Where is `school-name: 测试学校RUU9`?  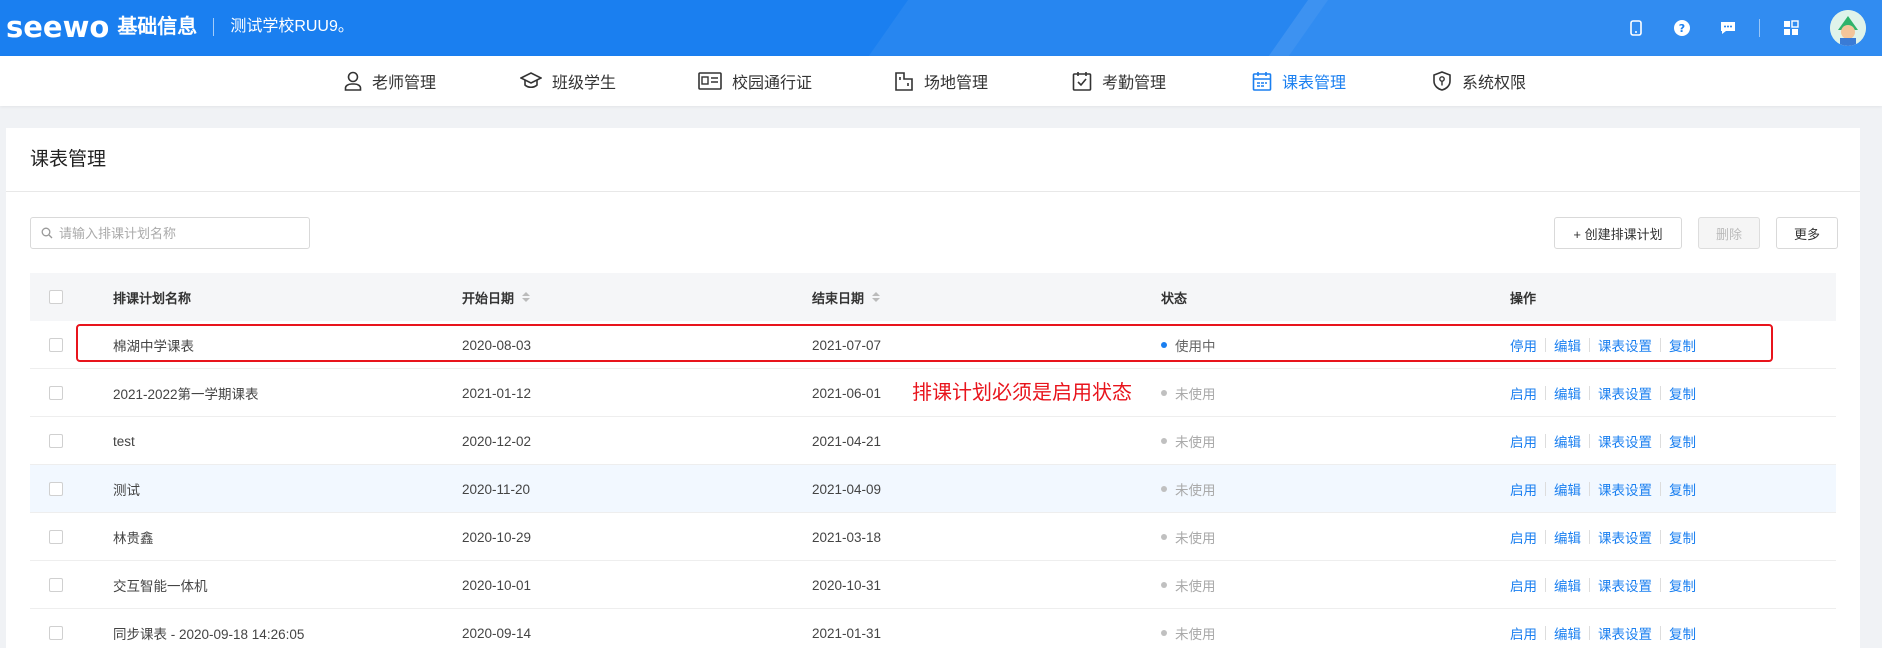 school-name: 测试学校RUU9 is located at coordinates (284, 27).